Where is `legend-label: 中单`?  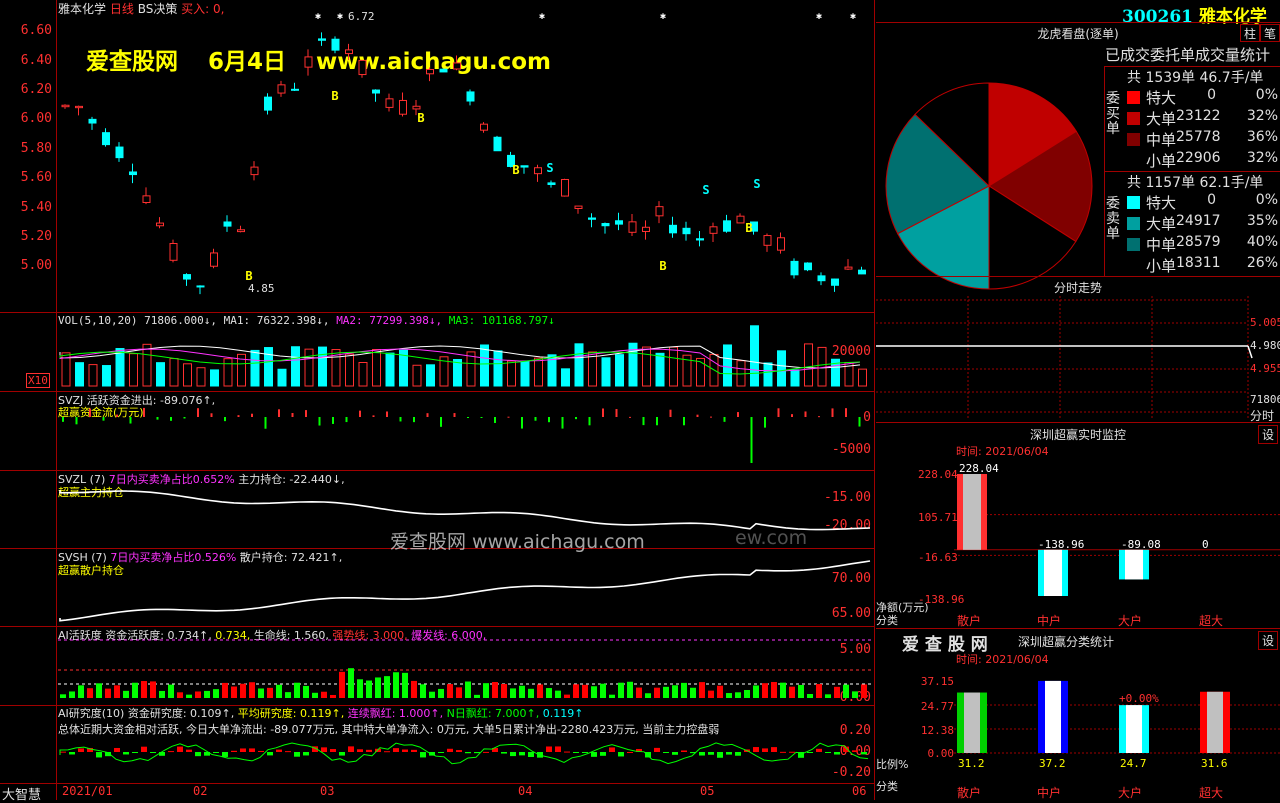
legend-label: 中单 is located at coordinates (1161, 140).